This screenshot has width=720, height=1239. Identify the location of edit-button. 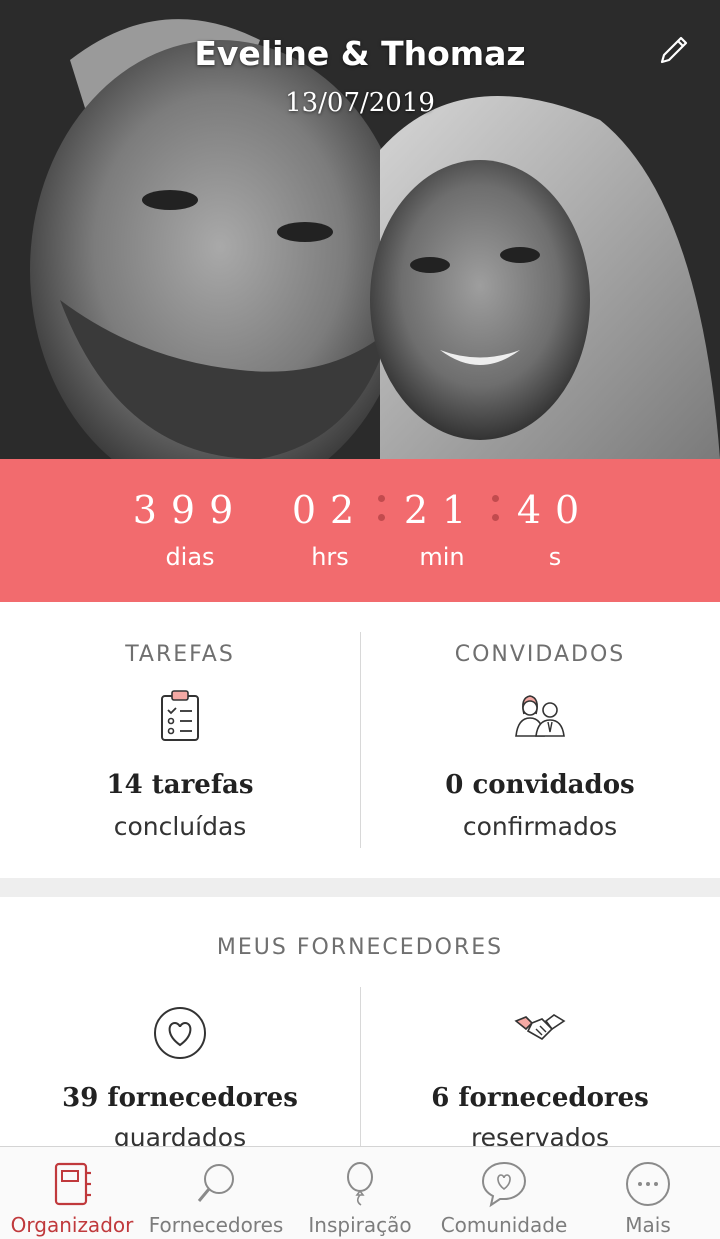
(674, 50).